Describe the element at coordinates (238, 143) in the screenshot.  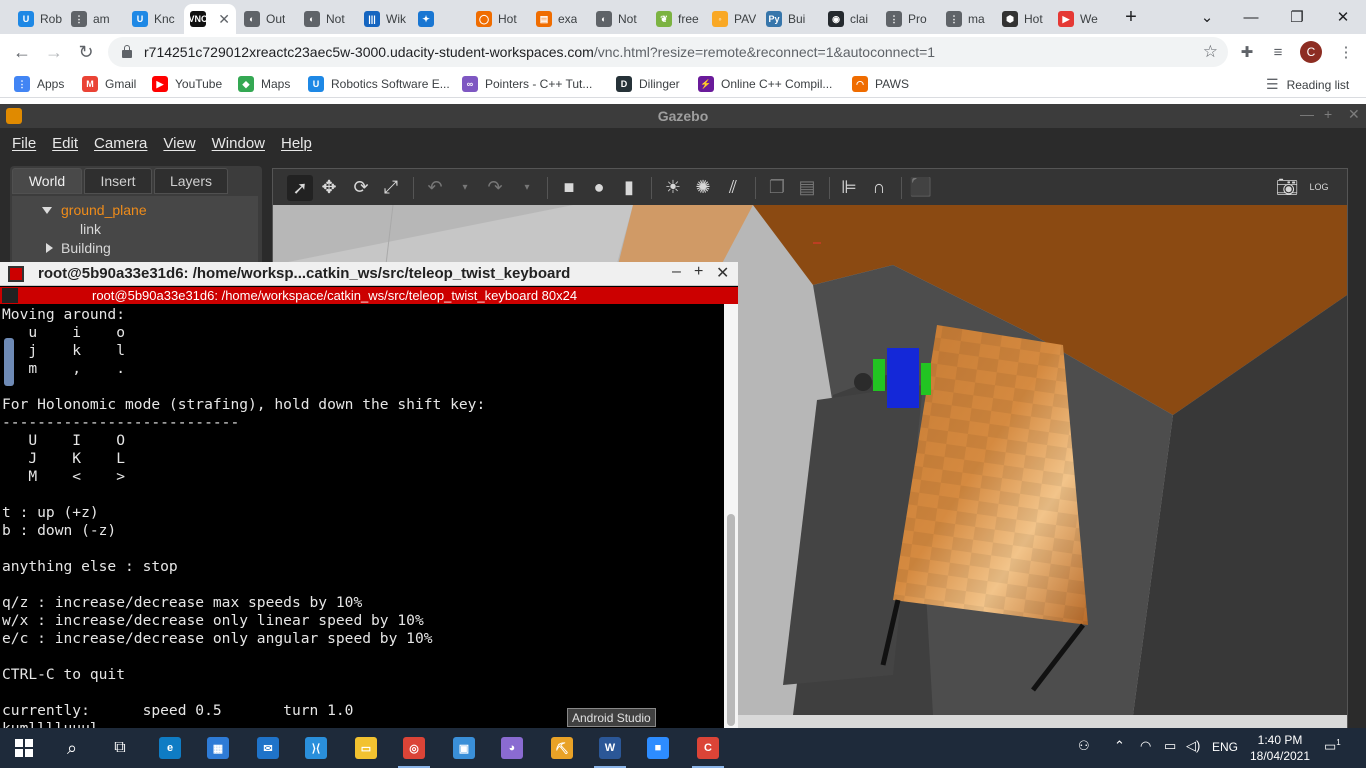
I see `menu-window: Window` at that location.